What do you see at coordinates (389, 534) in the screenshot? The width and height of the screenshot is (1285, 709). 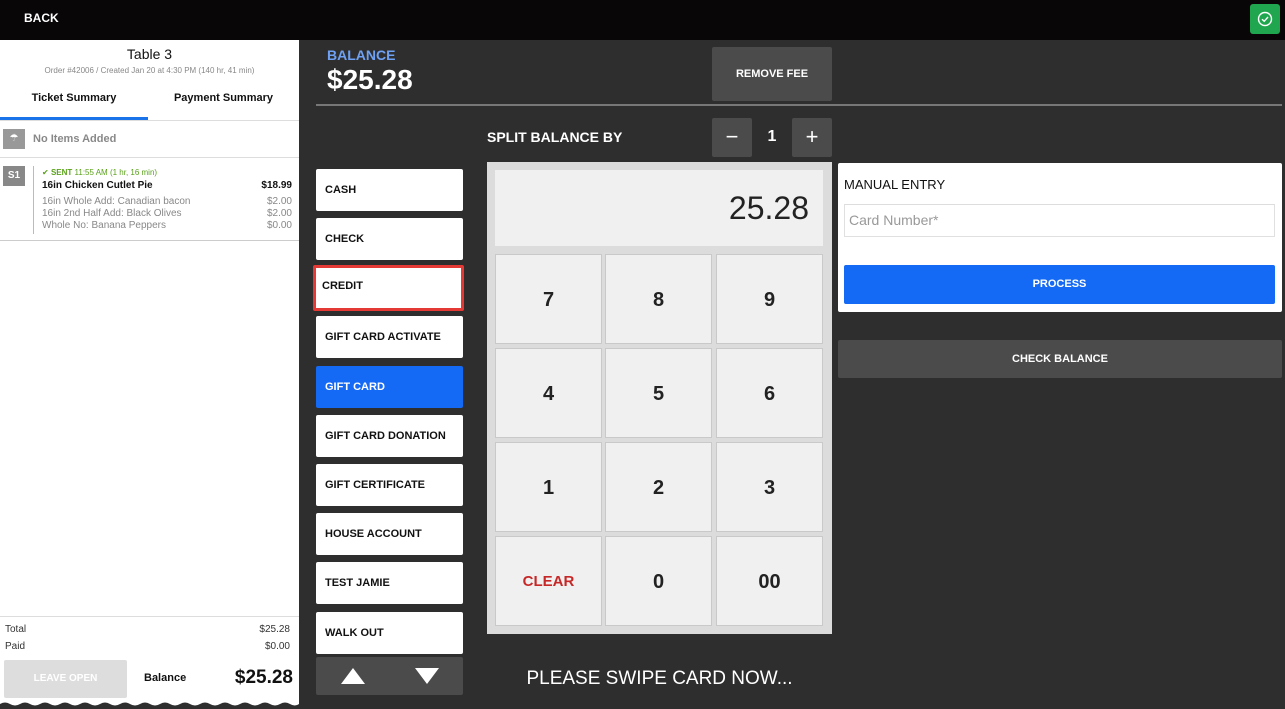 I see `tender-house-account: HOUSE ACCOUNT` at bounding box center [389, 534].